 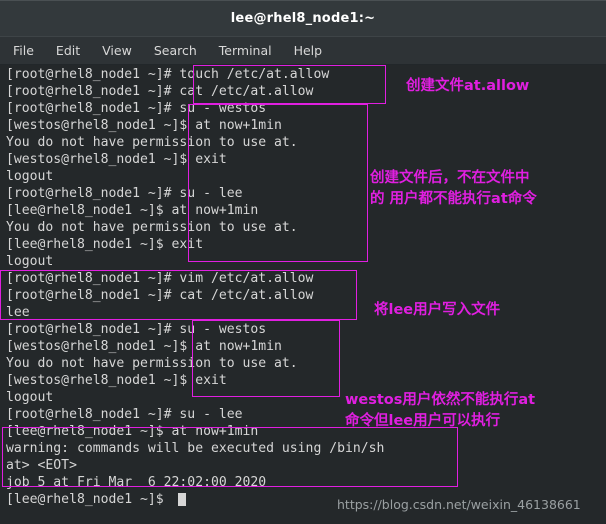 What do you see at coordinates (18, 312) in the screenshot?
I see `terminal-line: lee` at bounding box center [18, 312].